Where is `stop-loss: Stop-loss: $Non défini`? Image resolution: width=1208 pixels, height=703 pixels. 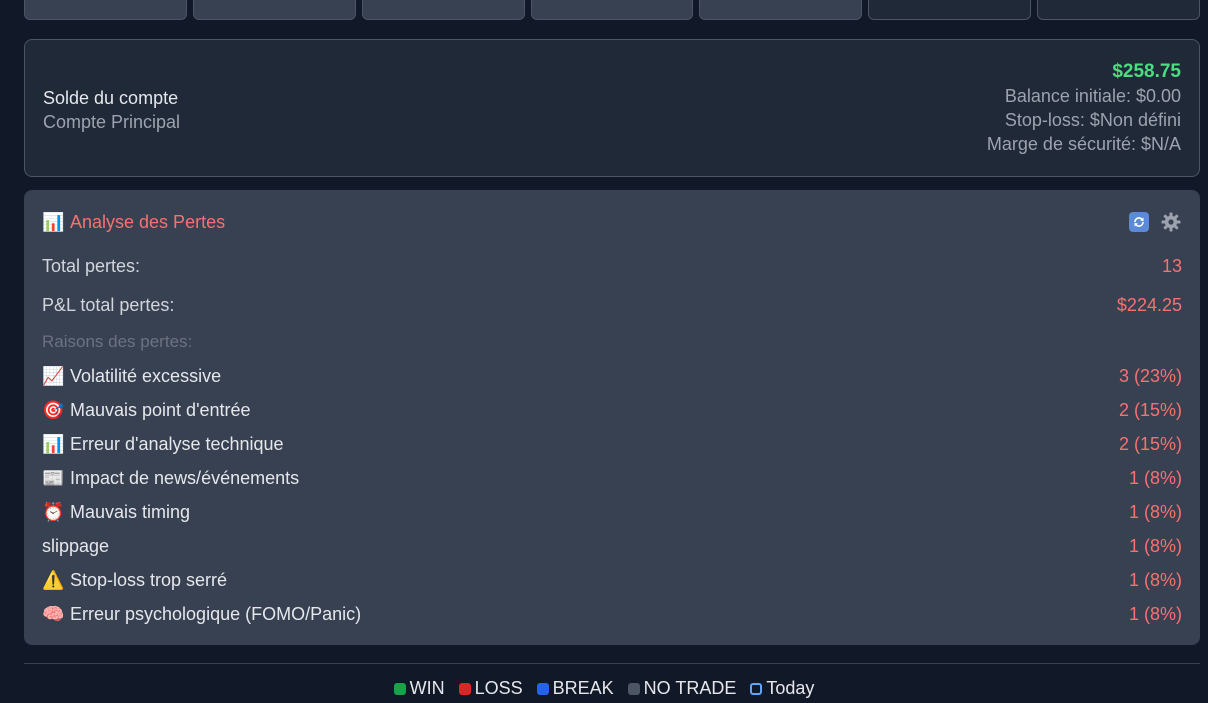
stop-loss: Stop-loss: $Non défini is located at coordinates (1092, 120).